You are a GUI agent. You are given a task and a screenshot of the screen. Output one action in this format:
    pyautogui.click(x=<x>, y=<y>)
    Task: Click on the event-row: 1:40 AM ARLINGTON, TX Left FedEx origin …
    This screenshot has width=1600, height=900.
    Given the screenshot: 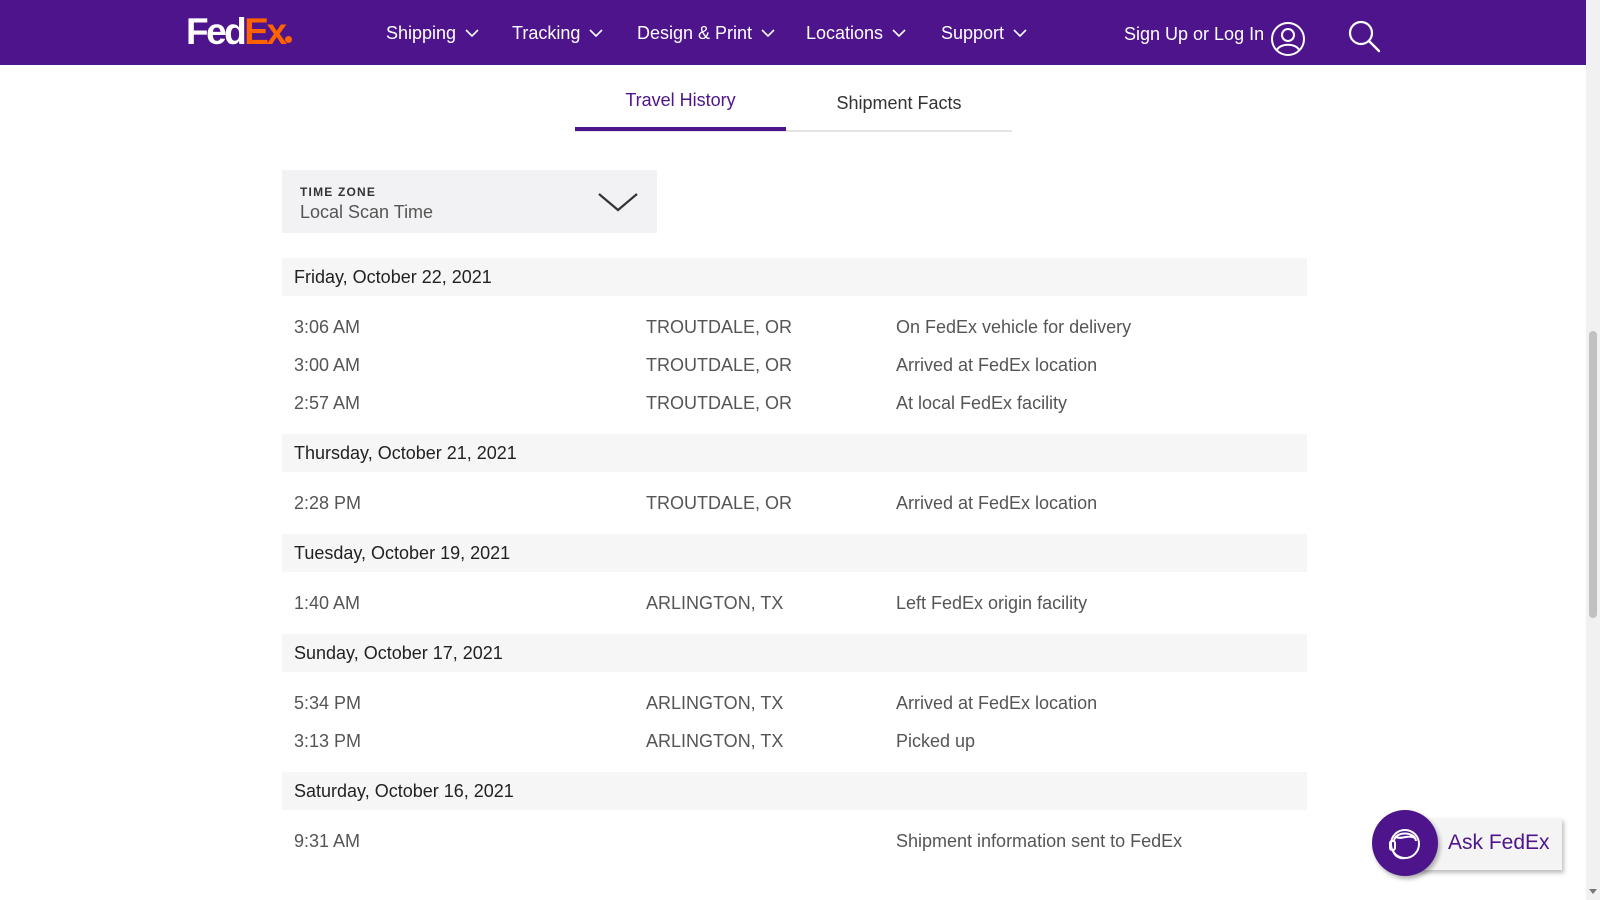 What is the action you would take?
    pyautogui.click(x=794, y=603)
    